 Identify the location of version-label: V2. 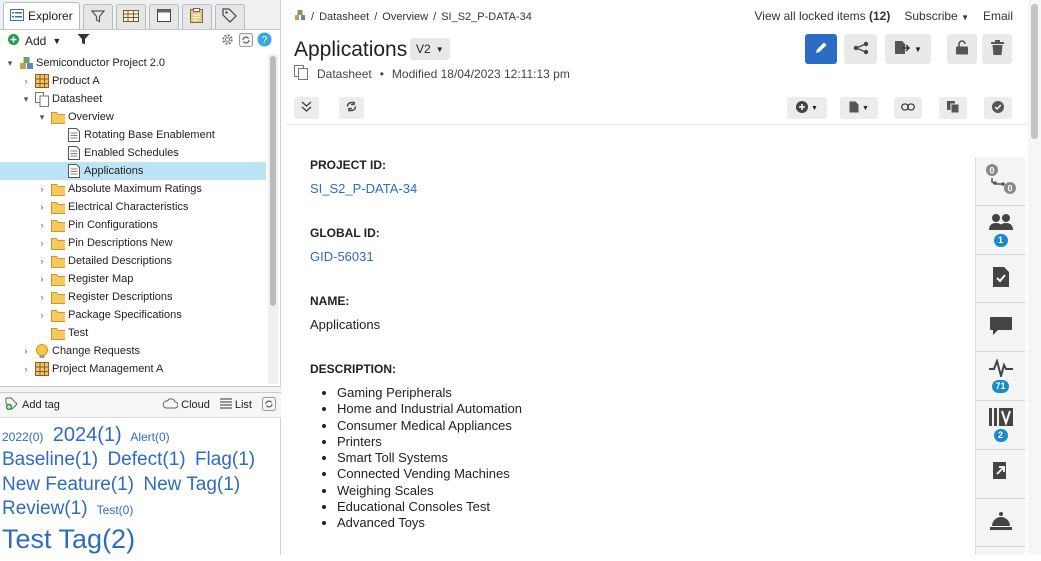
(423, 49).